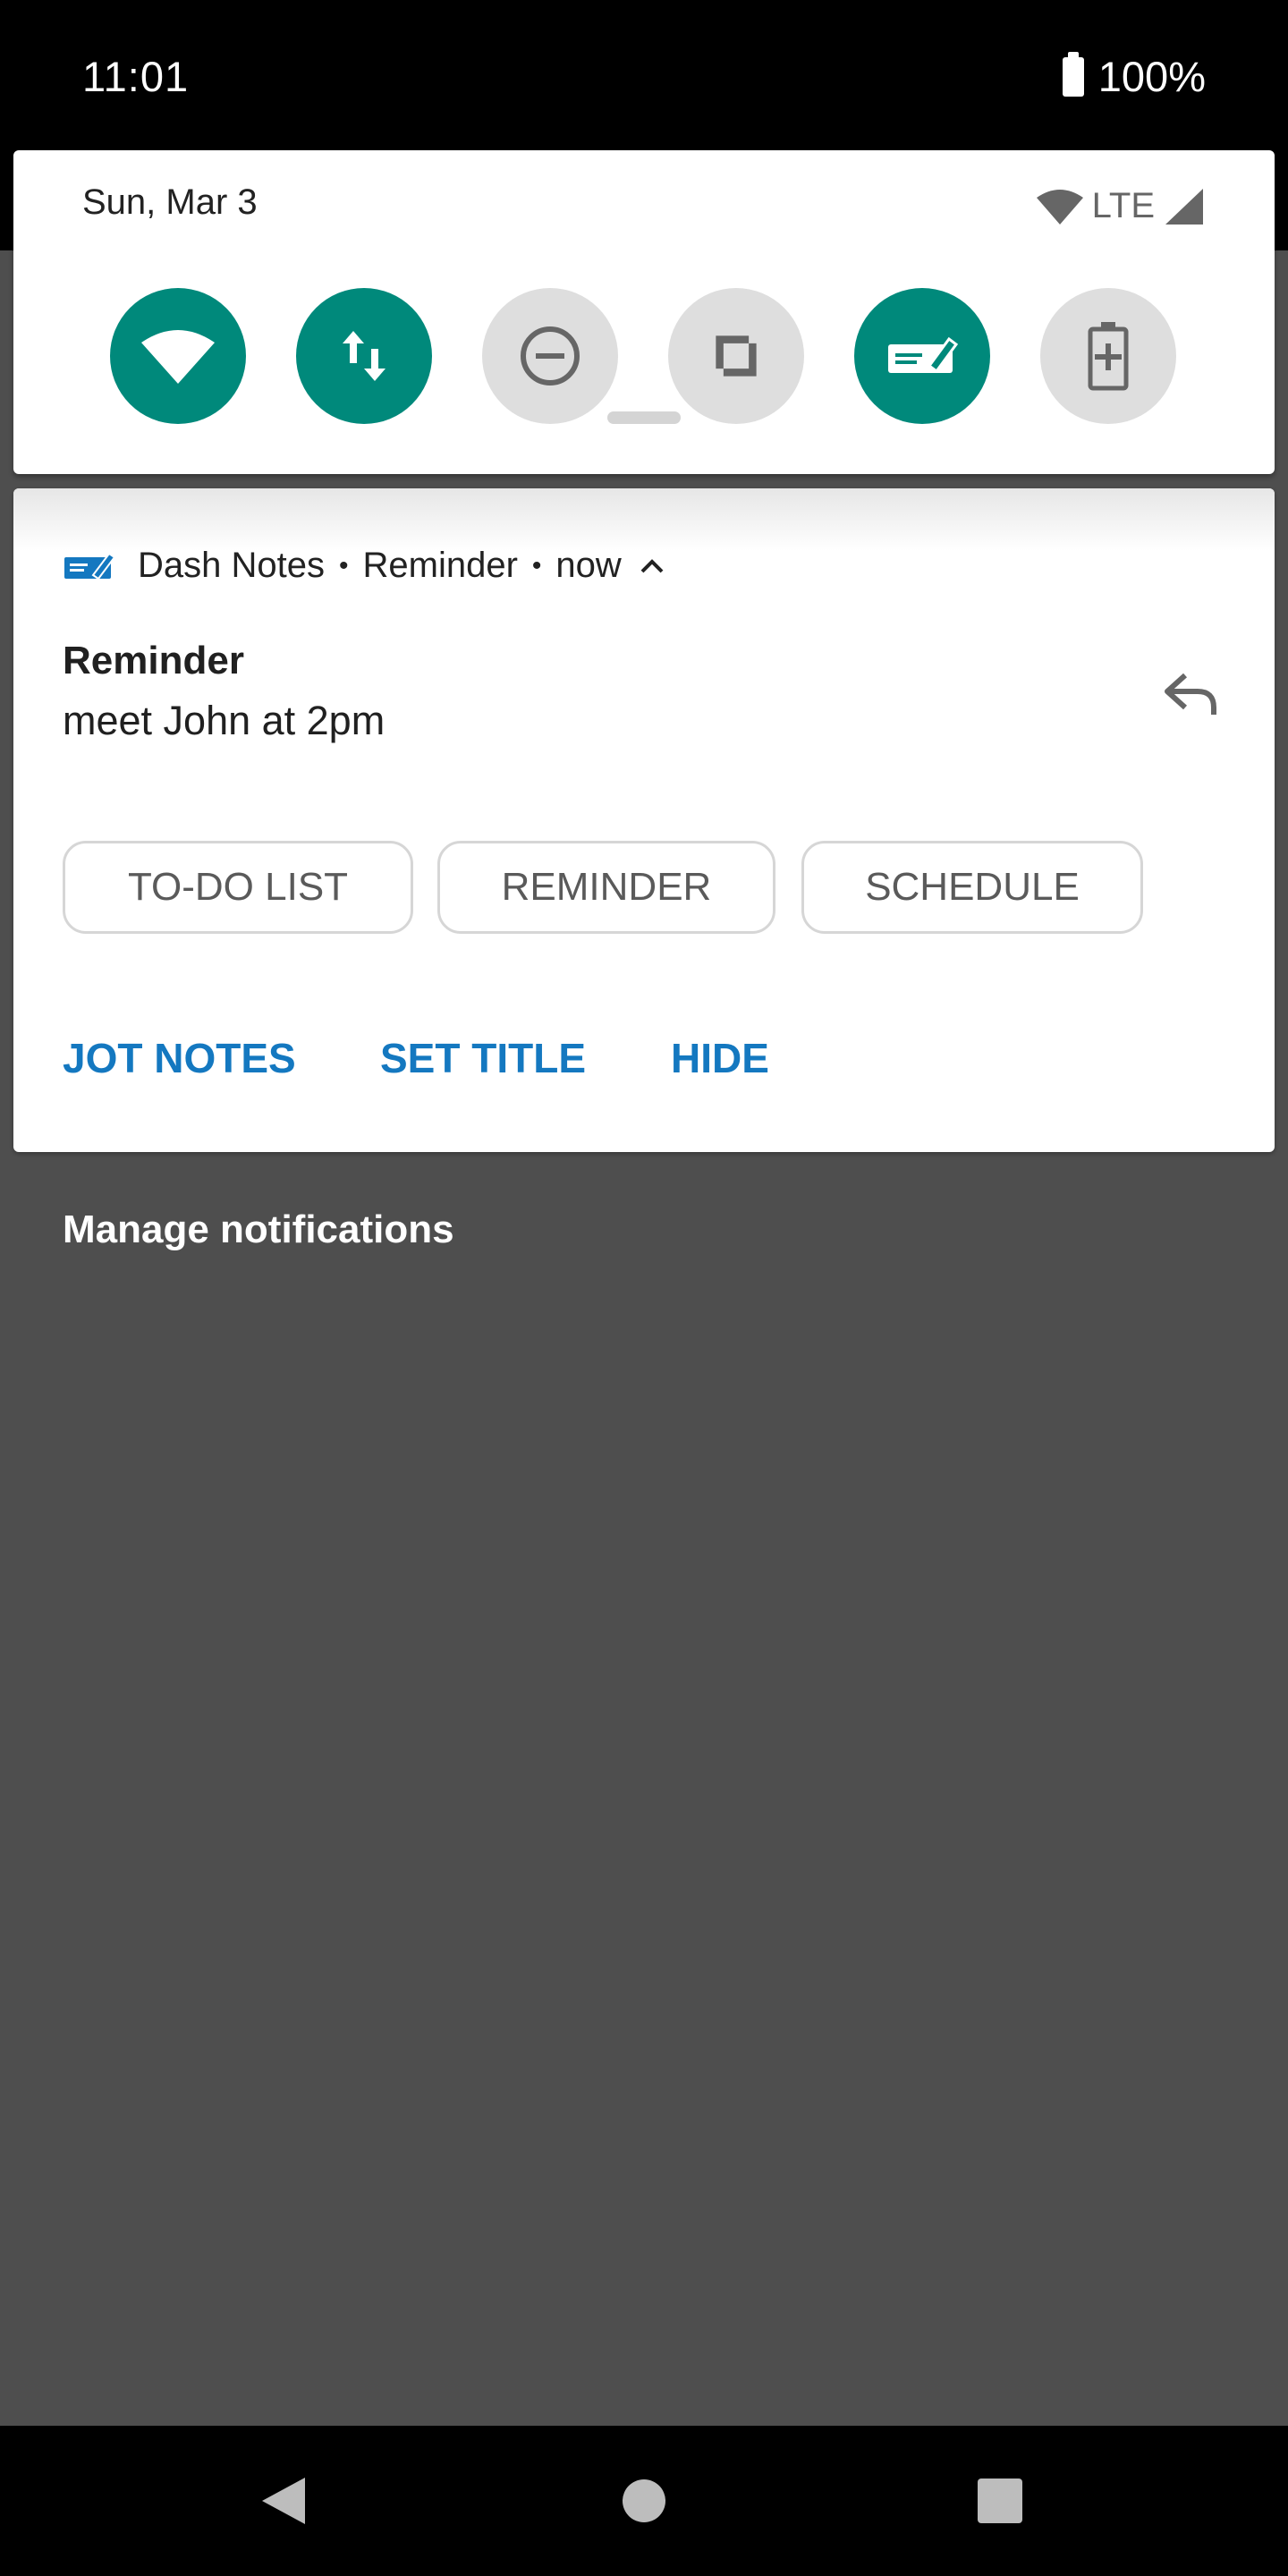 Image resolution: width=1288 pixels, height=2576 pixels. What do you see at coordinates (231, 565) in the screenshot?
I see `notification-app-name: Dash Notes` at bounding box center [231, 565].